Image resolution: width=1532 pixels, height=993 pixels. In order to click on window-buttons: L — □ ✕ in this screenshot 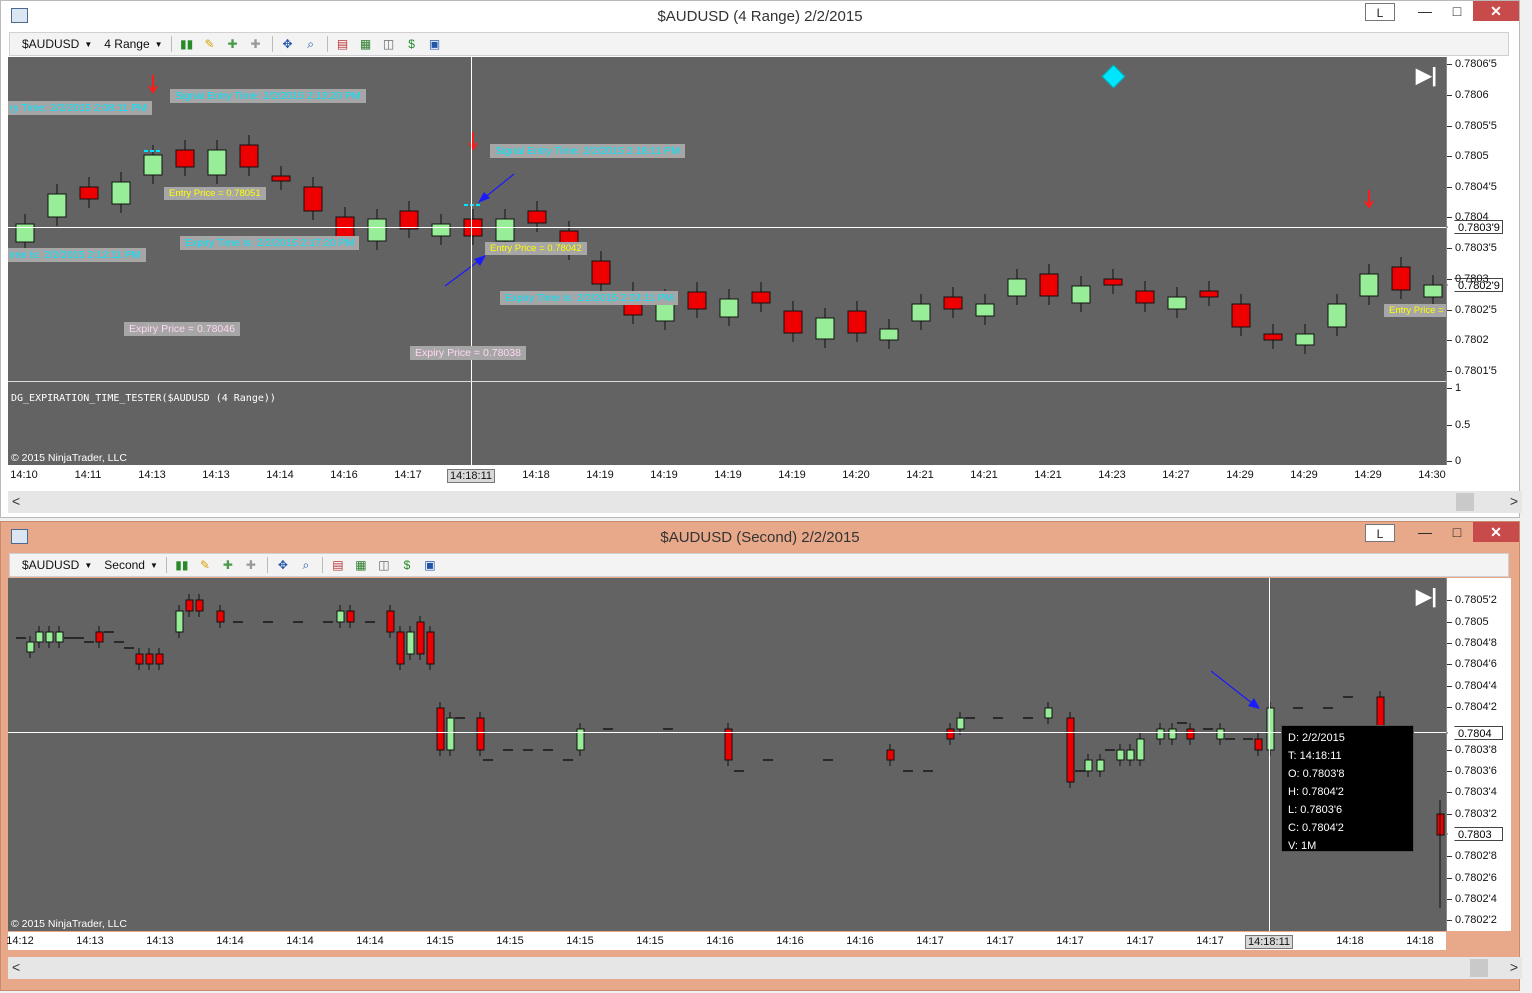, I will do `click(1442, 12)`.